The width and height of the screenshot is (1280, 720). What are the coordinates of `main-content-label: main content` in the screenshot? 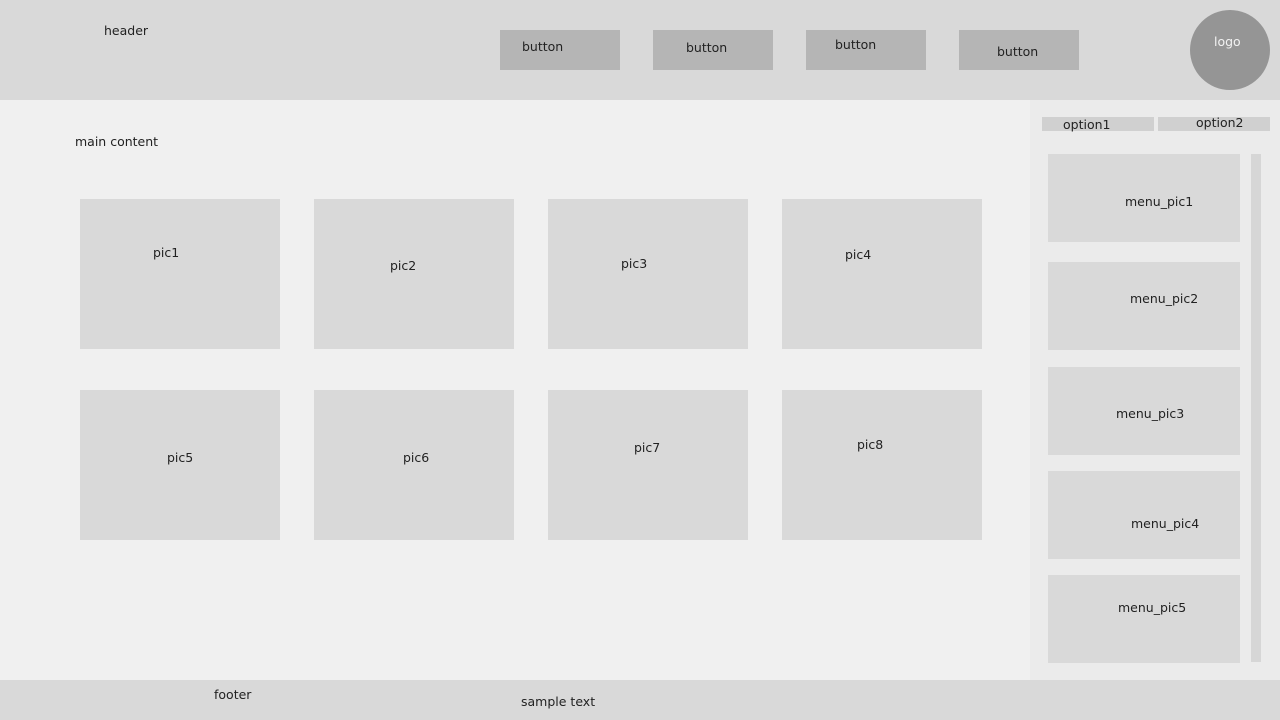 It's located at (117, 141).